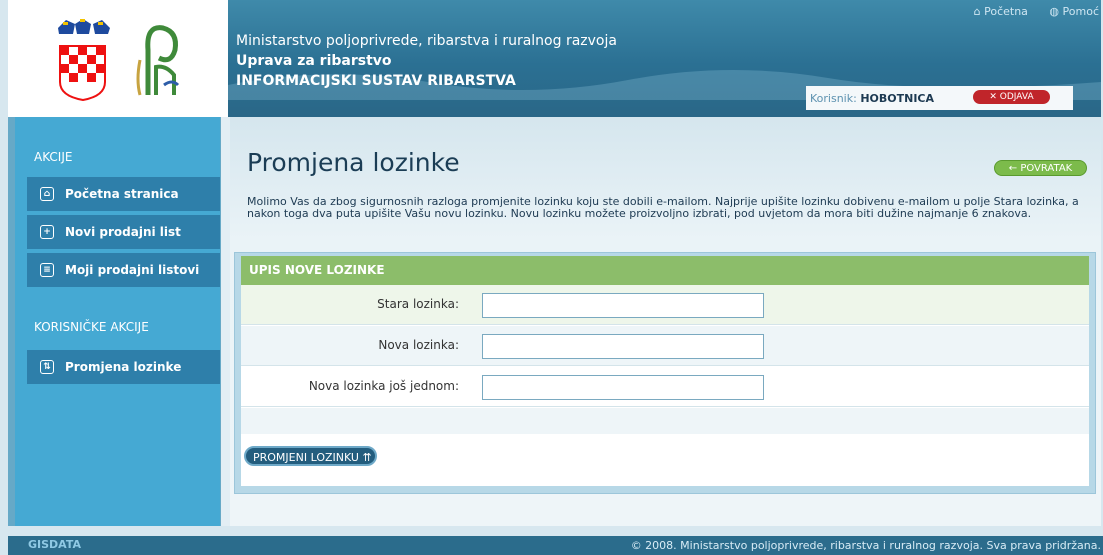 The height and width of the screenshot is (555, 1103). I want to click on new-password-row: Nova lozinka:, so click(665, 346).